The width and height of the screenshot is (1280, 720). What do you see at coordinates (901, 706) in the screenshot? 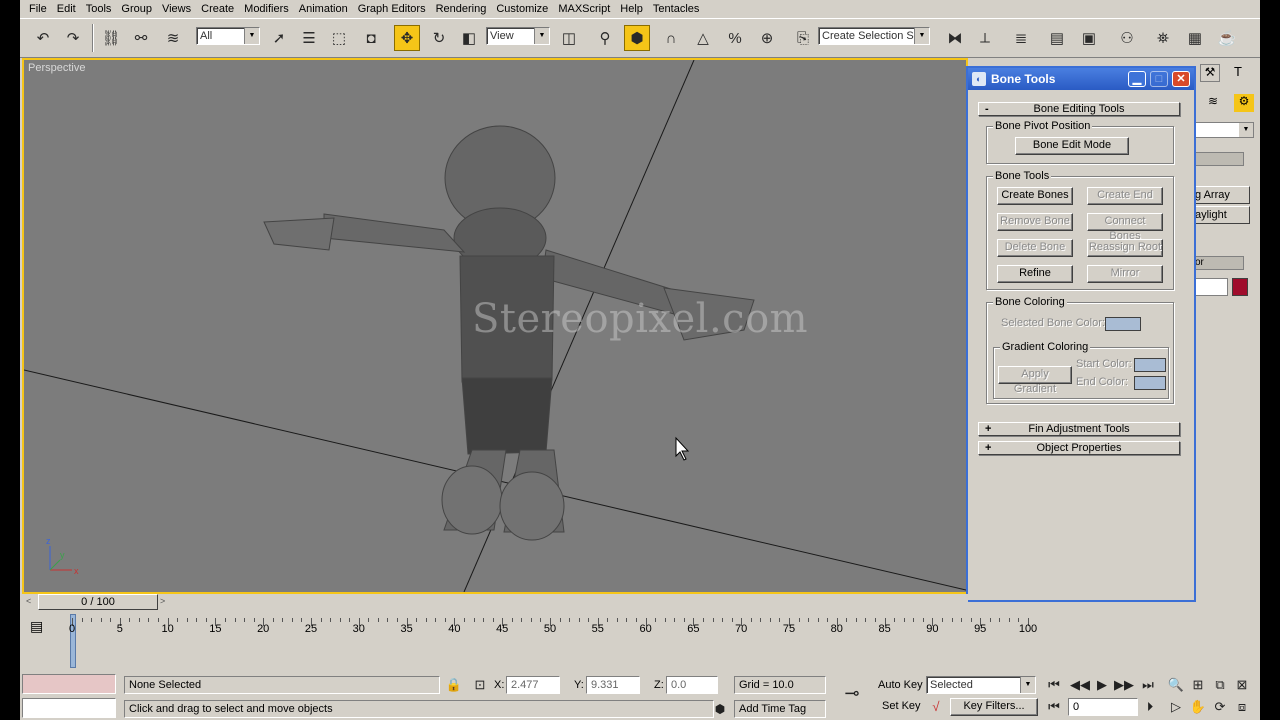
I see `set-key-button: Set Key` at bounding box center [901, 706].